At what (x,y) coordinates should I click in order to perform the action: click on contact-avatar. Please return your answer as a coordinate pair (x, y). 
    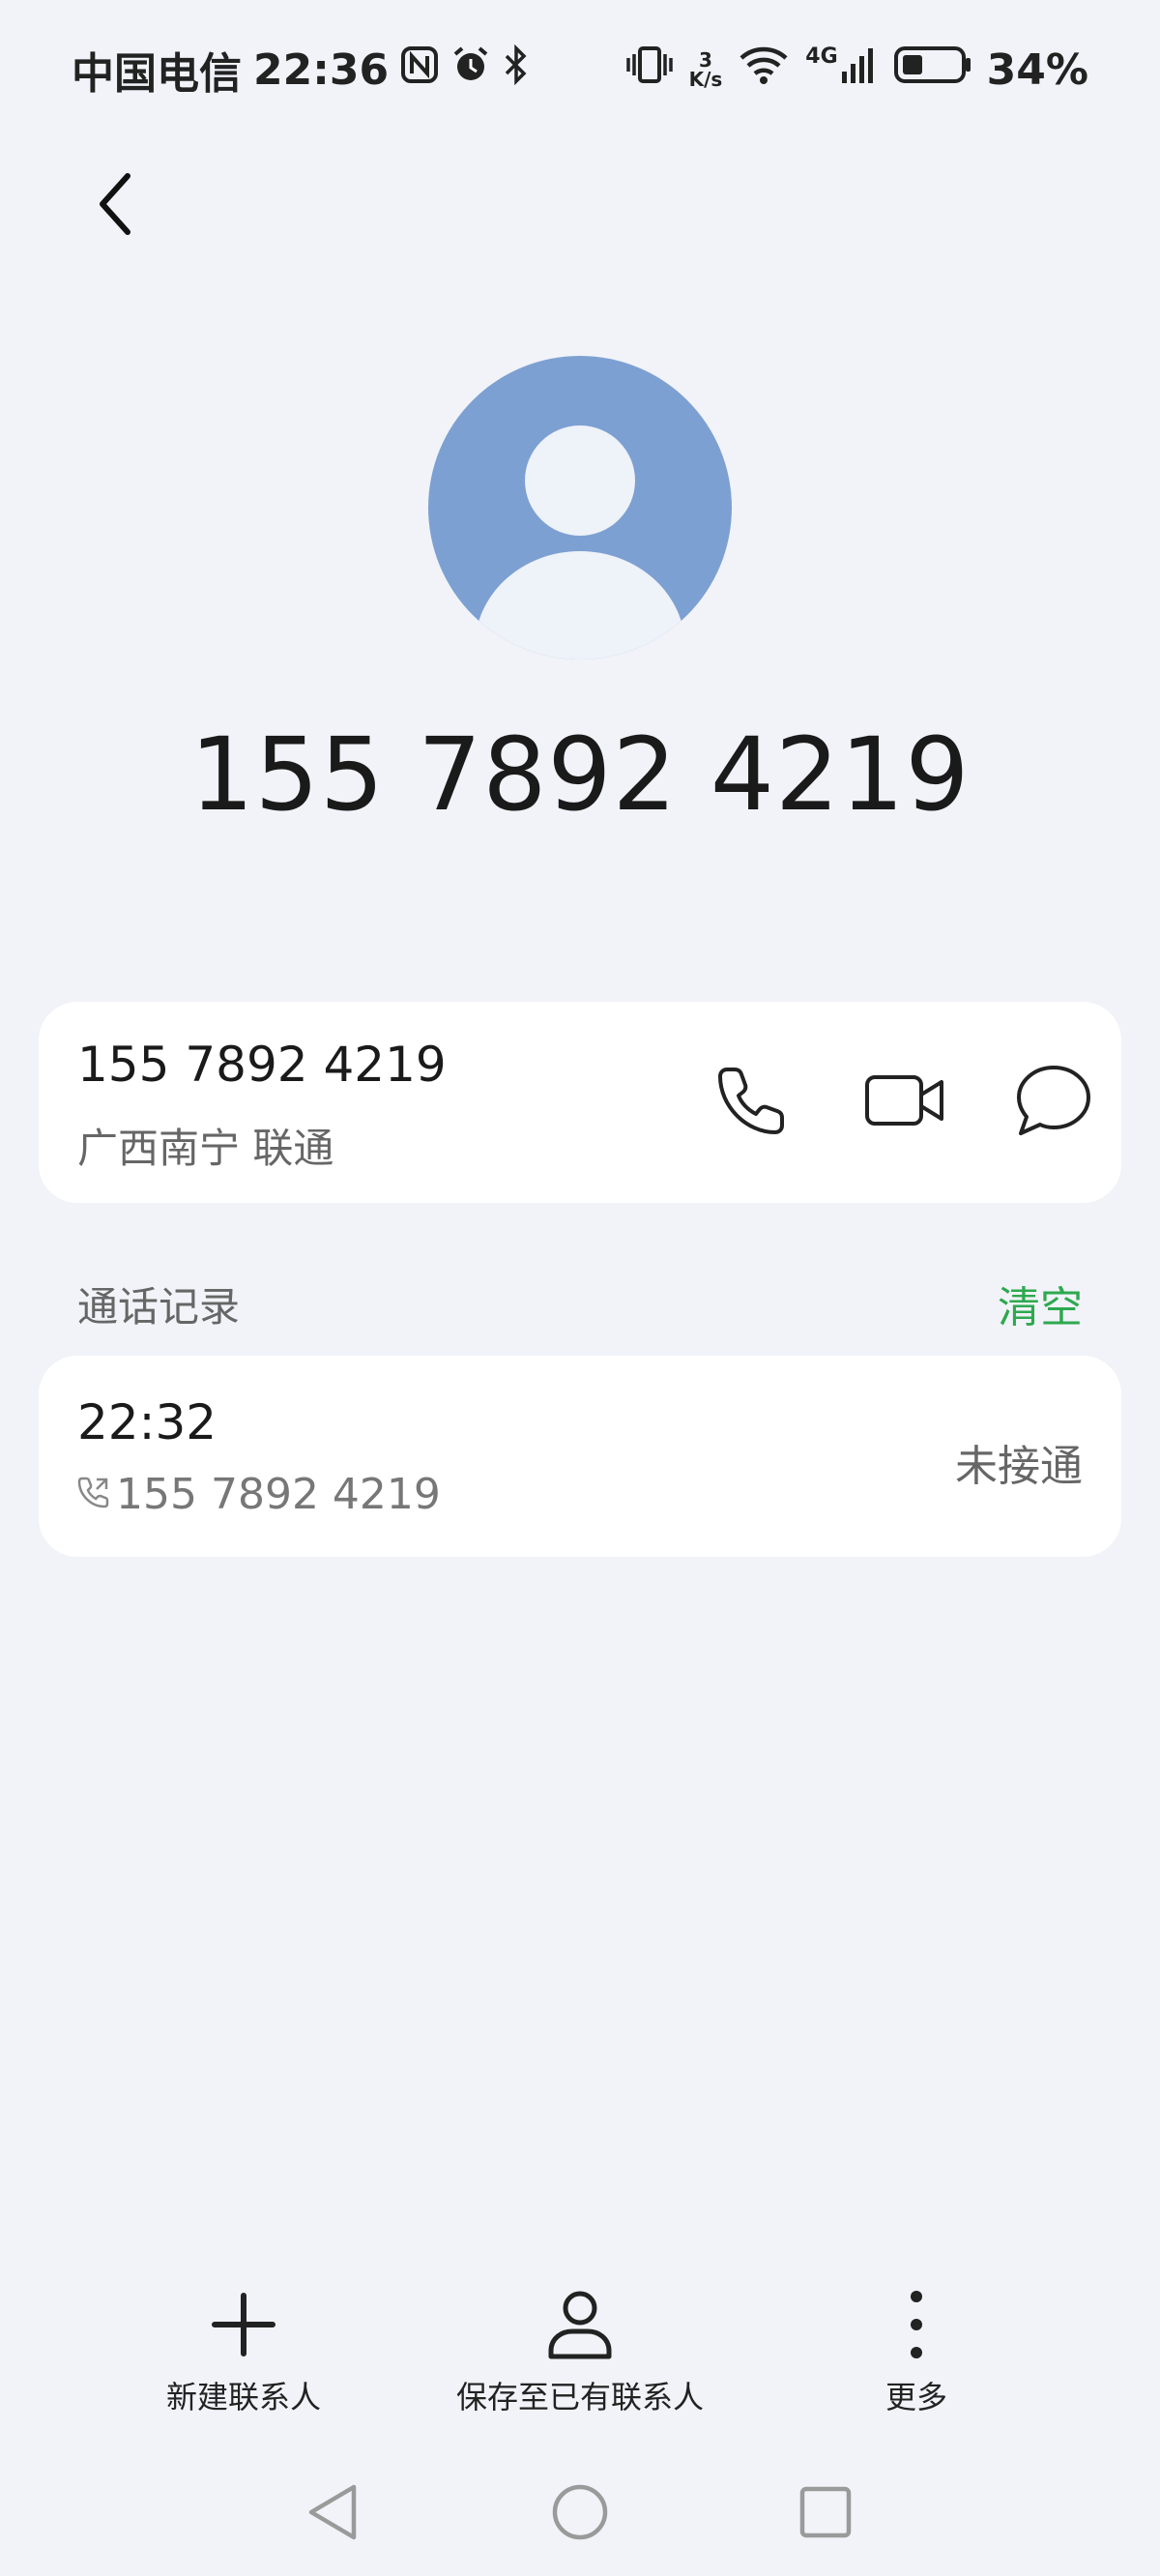
    Looking at the image, I should click on (580, 507).